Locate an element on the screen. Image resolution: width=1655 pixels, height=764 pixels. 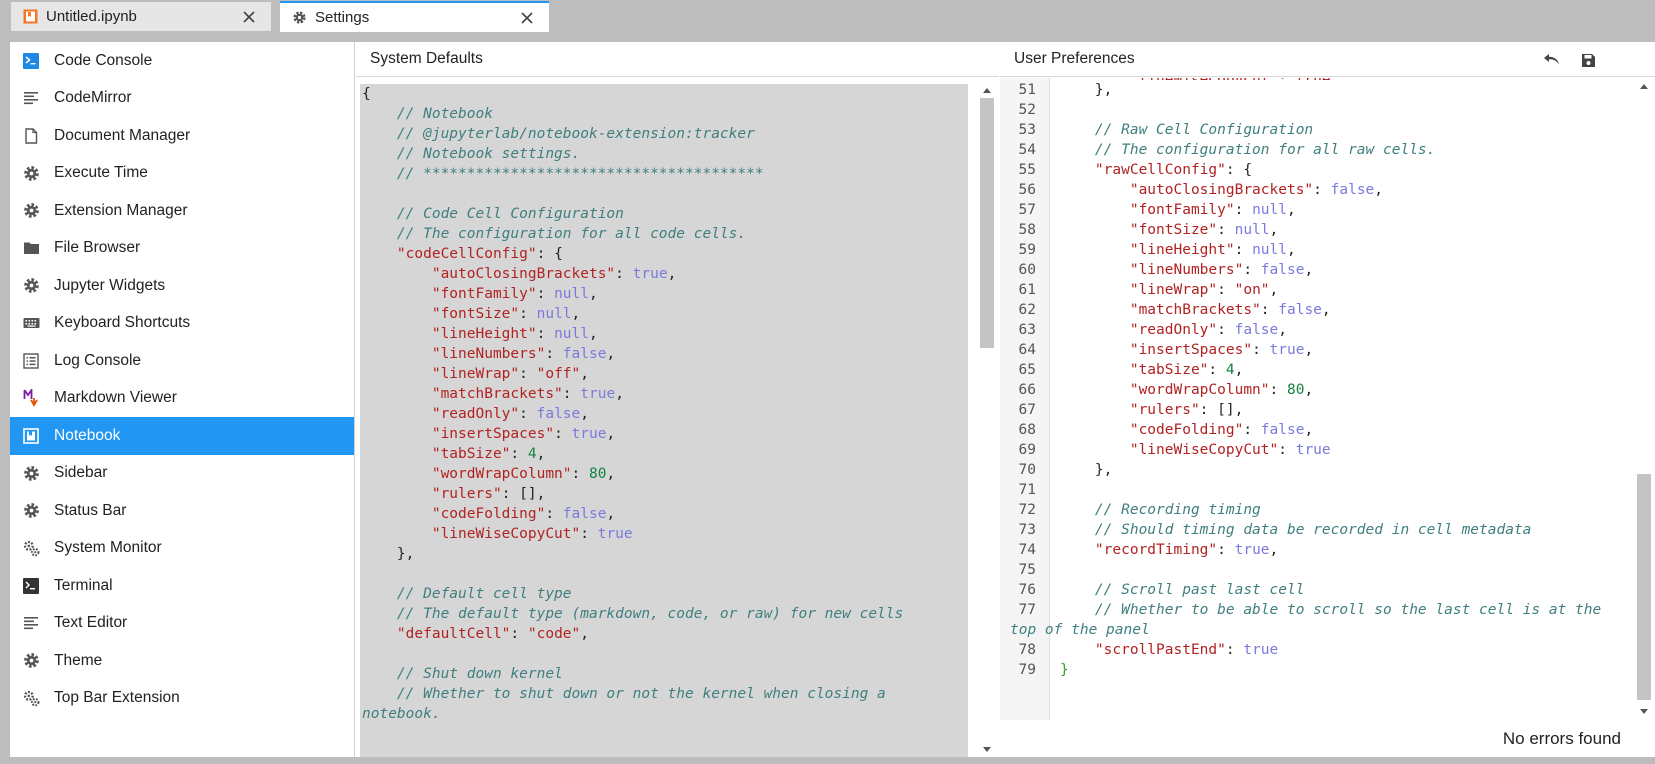
code-line: // Code Cell Configuration is located at coordinates (664, 214).